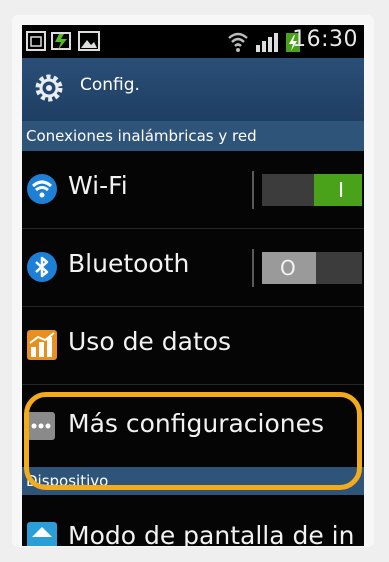 The image size is (389, 562). I want to click on home-screen-mode-label: Modo de pantalla de in, so click(211, 533).